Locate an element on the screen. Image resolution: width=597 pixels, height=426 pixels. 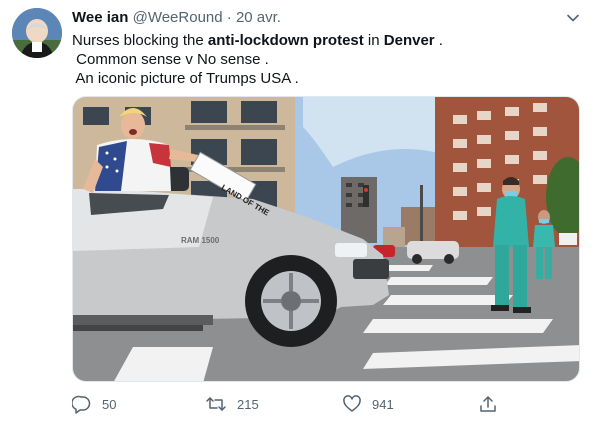
retweet-button: 215 is located at coordinates (232, 404).